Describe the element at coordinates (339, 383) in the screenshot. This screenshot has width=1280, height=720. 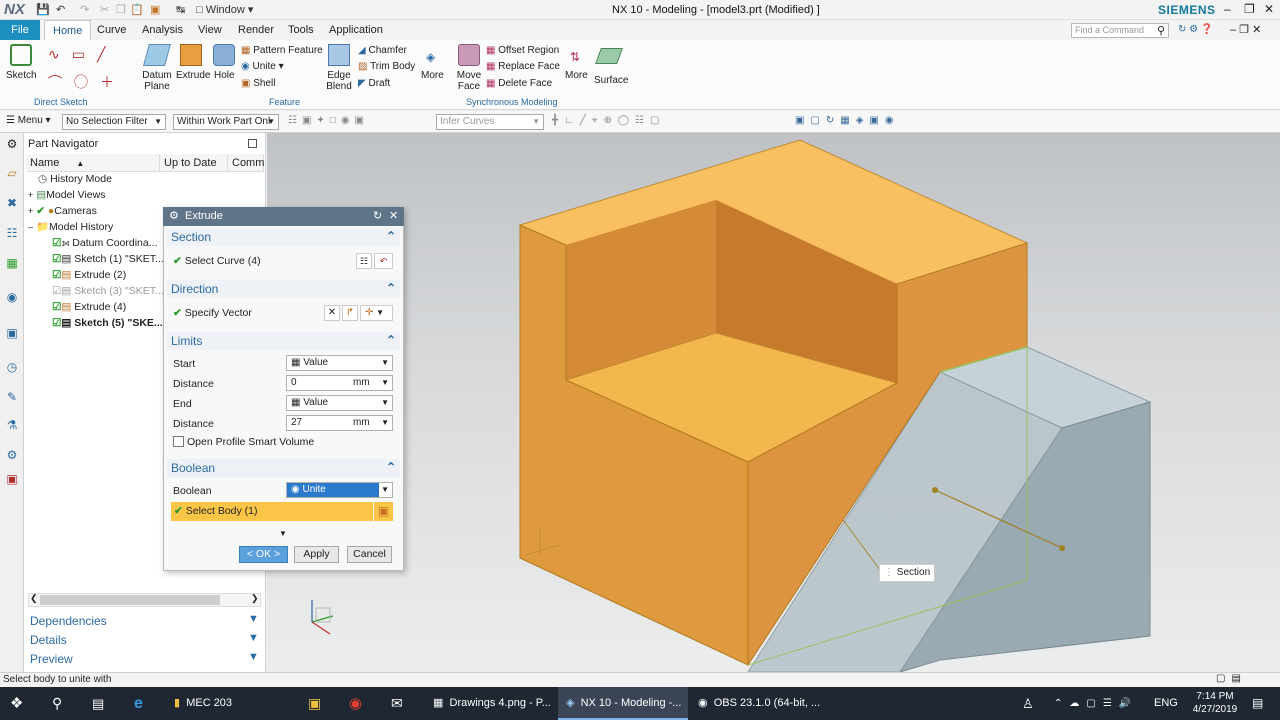
I see `start-distance-input: 0 mm ▼` at that location.